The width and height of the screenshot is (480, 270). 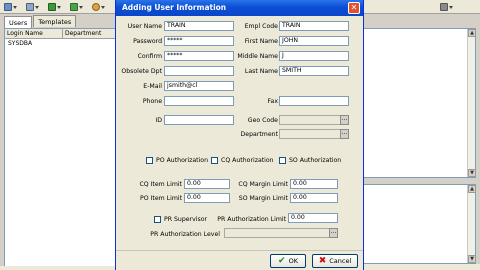 What do you see at coordinates (314, 56) in the screenshot?
I see `middle-name-field: J` at bounding box center [314, 56].